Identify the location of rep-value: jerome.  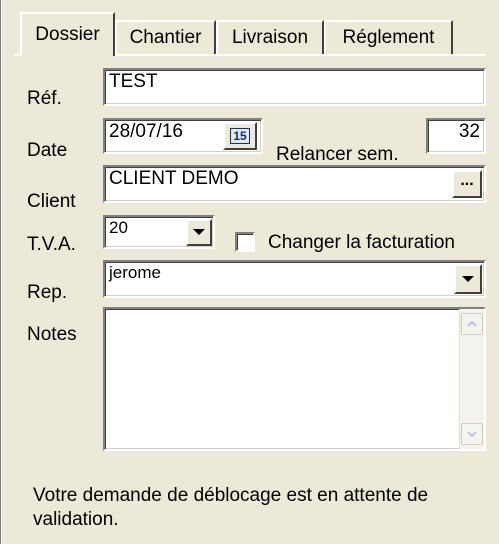
(135, 272).